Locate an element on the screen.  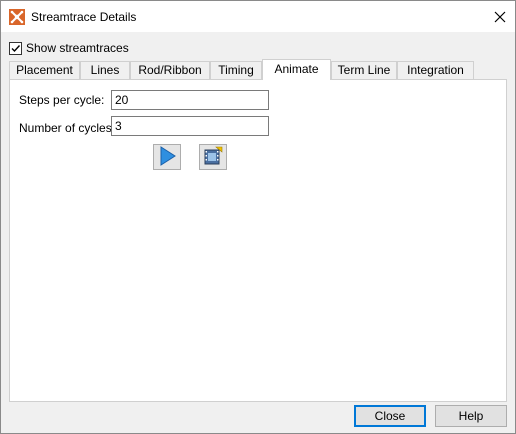
window-title: Streamtrace Details is located at coordinates (84, 17).